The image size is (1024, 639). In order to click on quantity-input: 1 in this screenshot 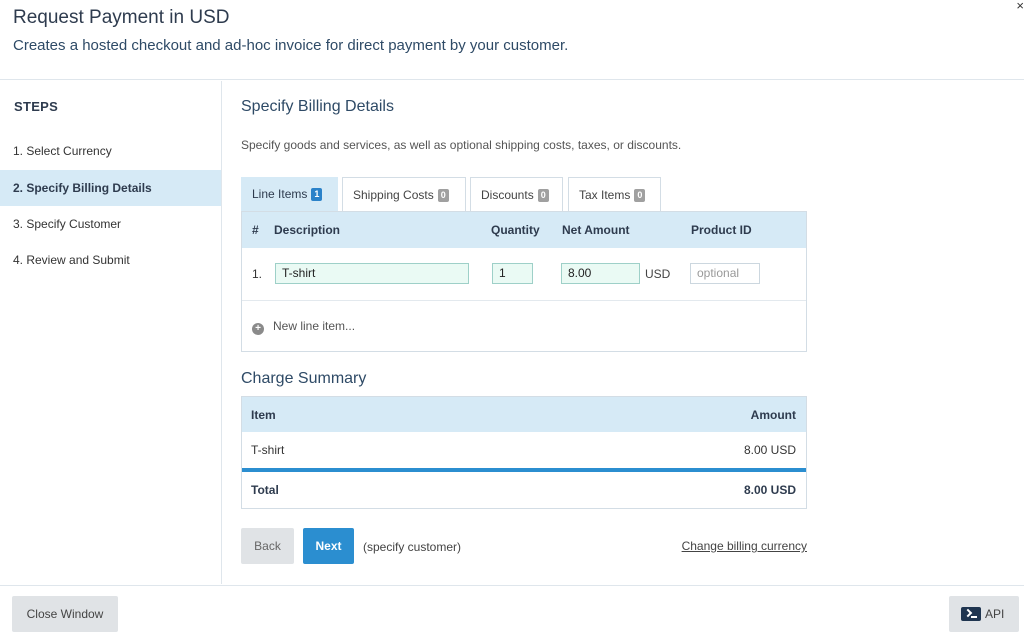, I will do `click(512, 273)`.